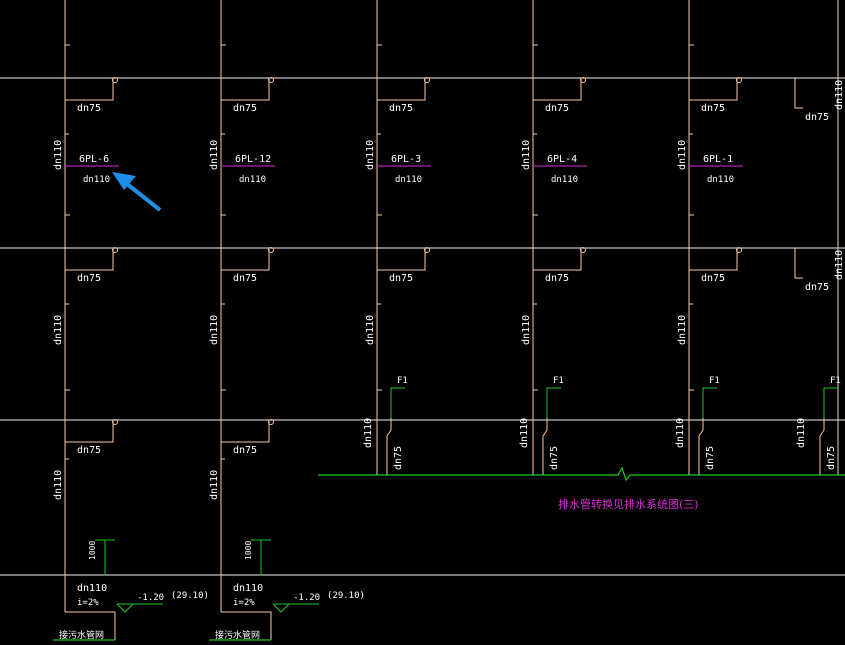  Describe the element at coordinates (557, 108) in the screenshot. I see `dn75-label-3-0: dn75` at that location.